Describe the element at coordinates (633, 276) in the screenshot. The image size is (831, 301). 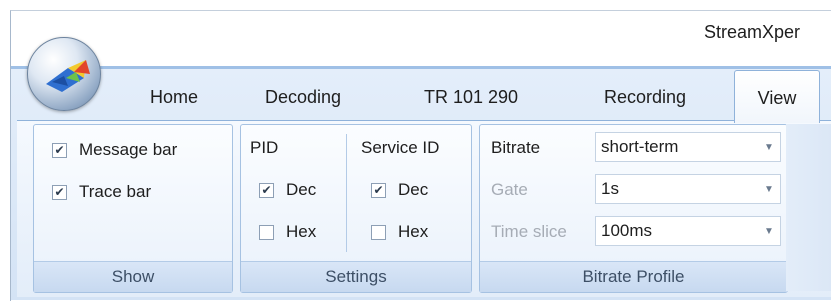
I see `group-bitrate-profile-label: Bitrate Profile` at that location.